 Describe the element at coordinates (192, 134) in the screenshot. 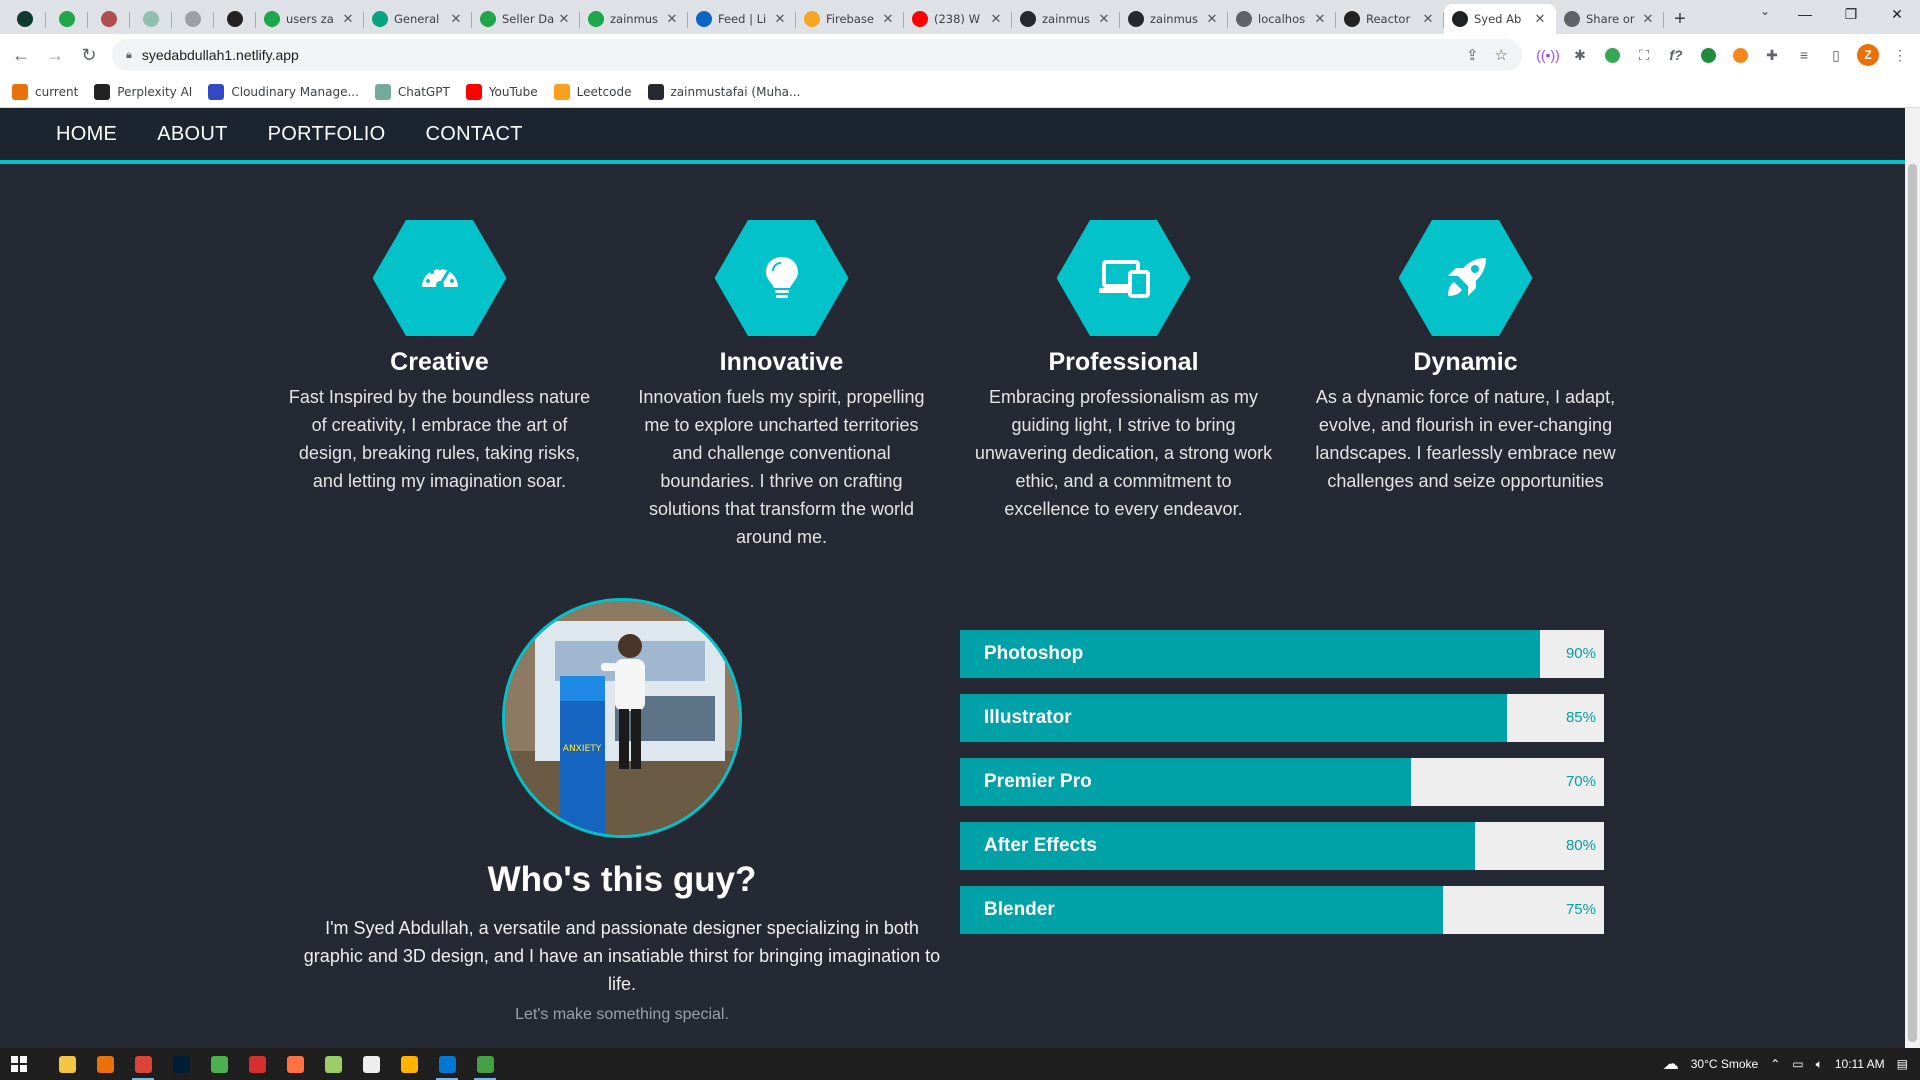

I see `nav-about: ABOUT` at that location.